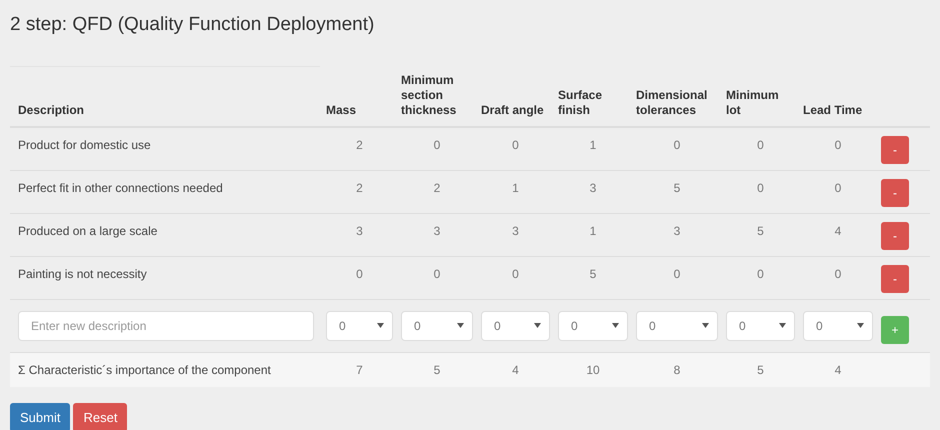 The height and width of the screenshot is (430, 940). Describe the element at coordinates (82, 273) in the screenshot. I see `table-cell: Painting is not necessity` at that location.